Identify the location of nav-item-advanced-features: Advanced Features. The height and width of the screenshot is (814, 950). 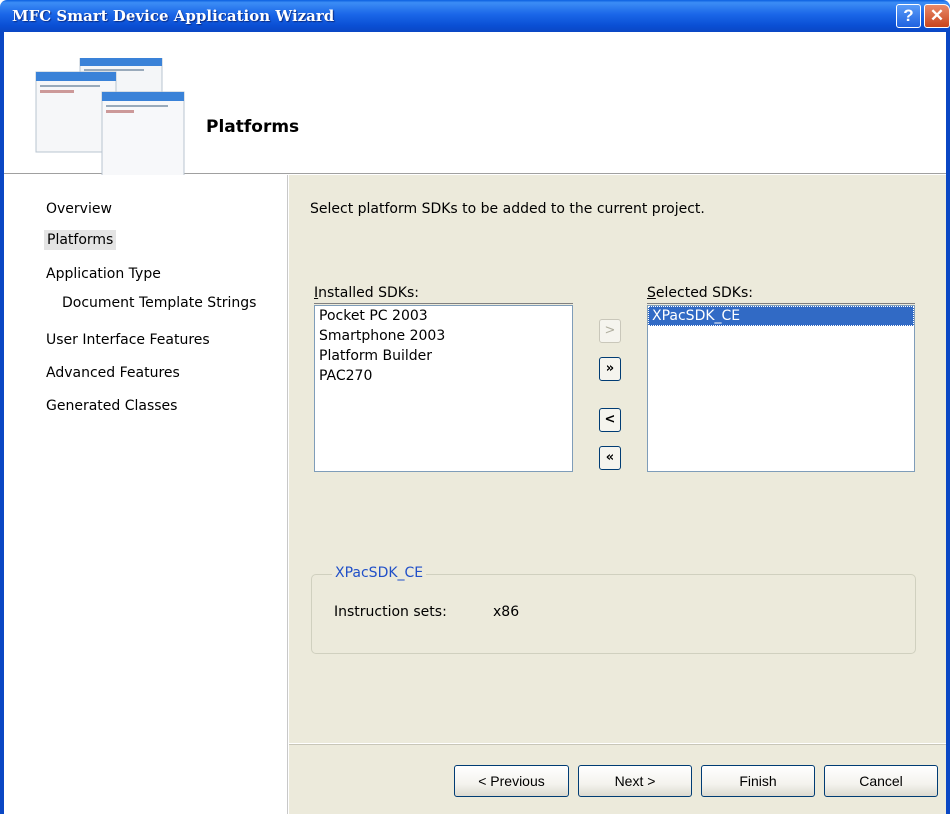
(113, 373).